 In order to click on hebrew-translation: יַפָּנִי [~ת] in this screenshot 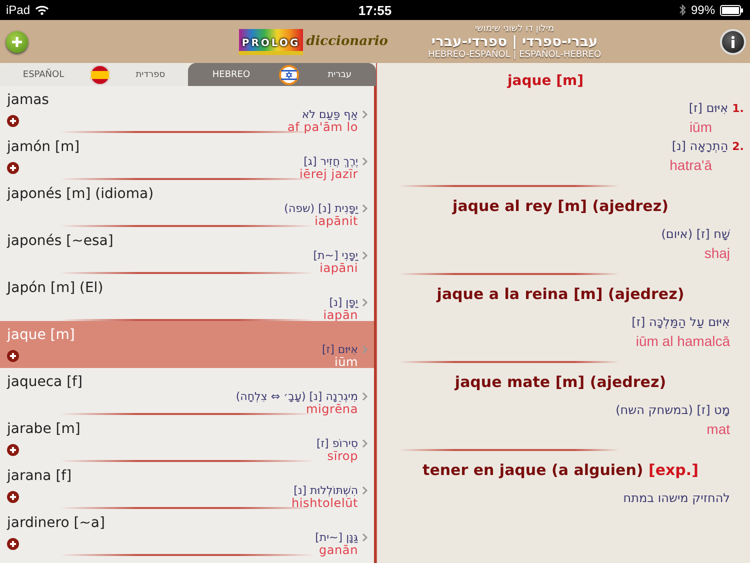, I will do `click(335, 255)`.